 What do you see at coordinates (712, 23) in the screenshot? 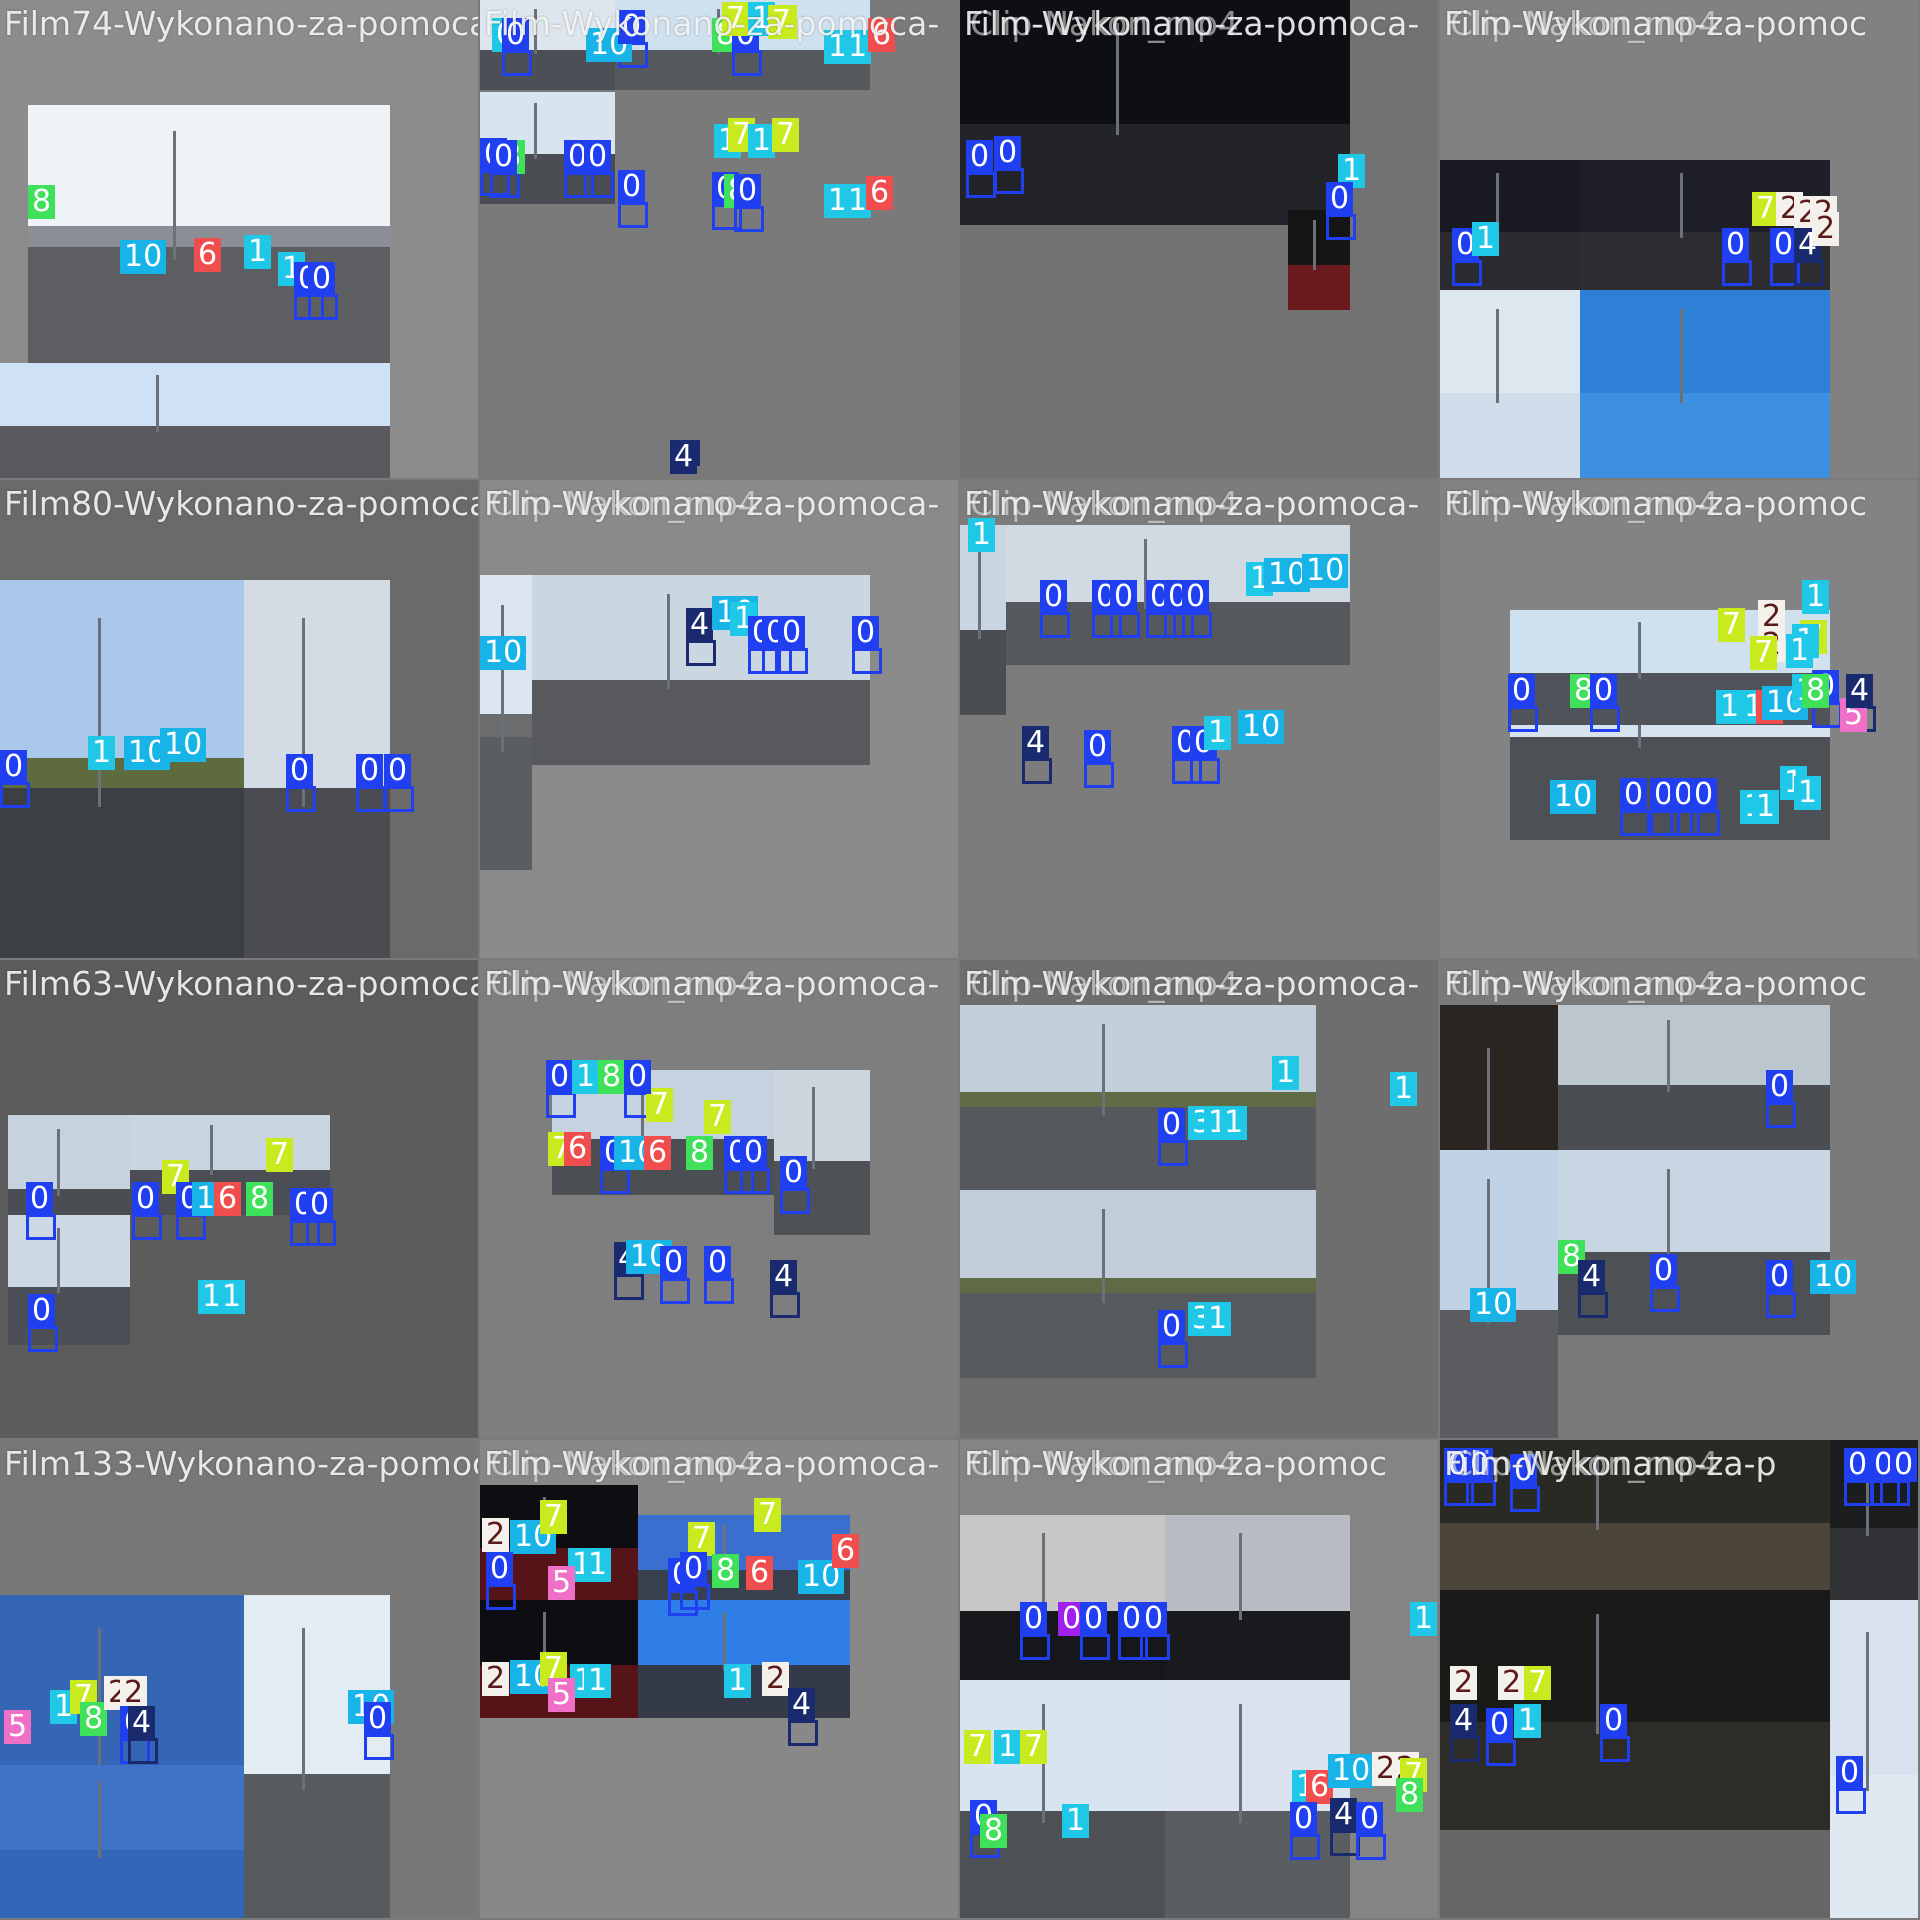
I see `tile-title: Film-Wykonano-za-pomoca-` at bounding box center [712, 23].